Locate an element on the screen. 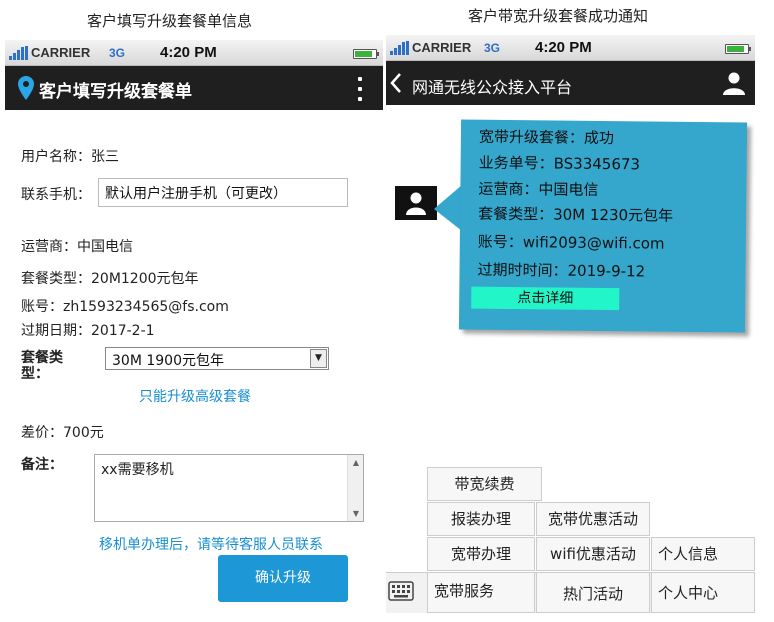  message-line: 宽带升级套餐：成功 is located at coordinates (546, 137).